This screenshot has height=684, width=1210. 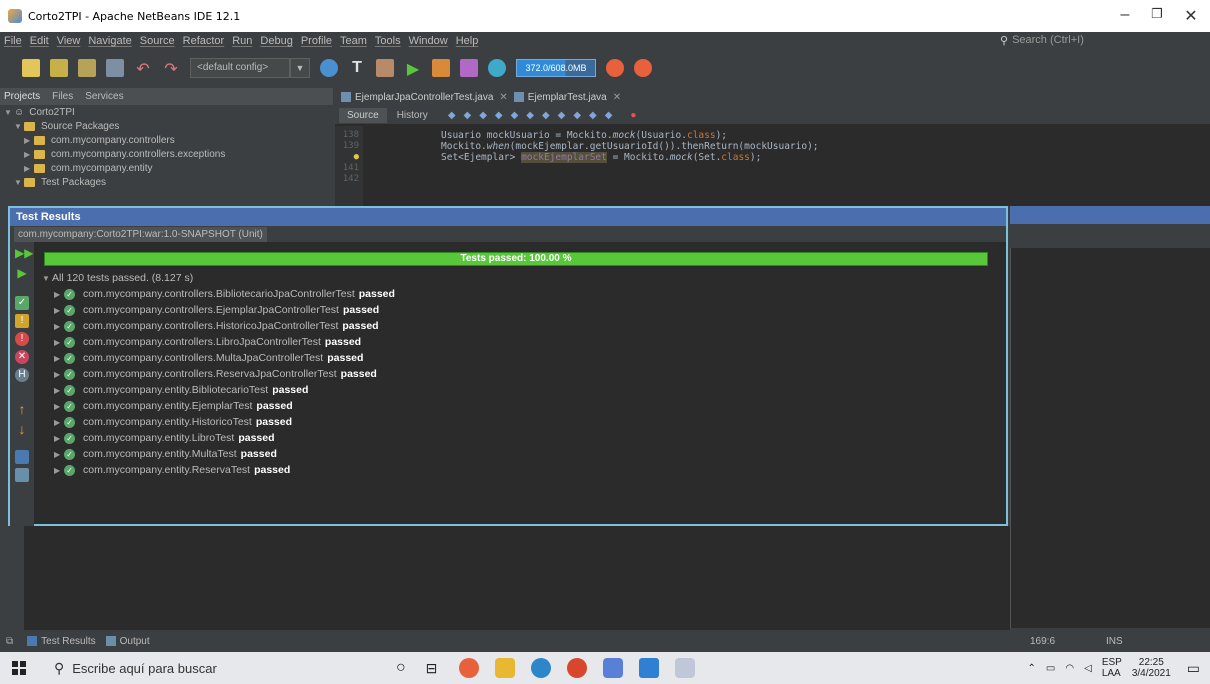 What do you see at coordinates (649, 668) in the screenshot?
I see `netbeans-taskbar-icon` at bounding box center [649, 668].